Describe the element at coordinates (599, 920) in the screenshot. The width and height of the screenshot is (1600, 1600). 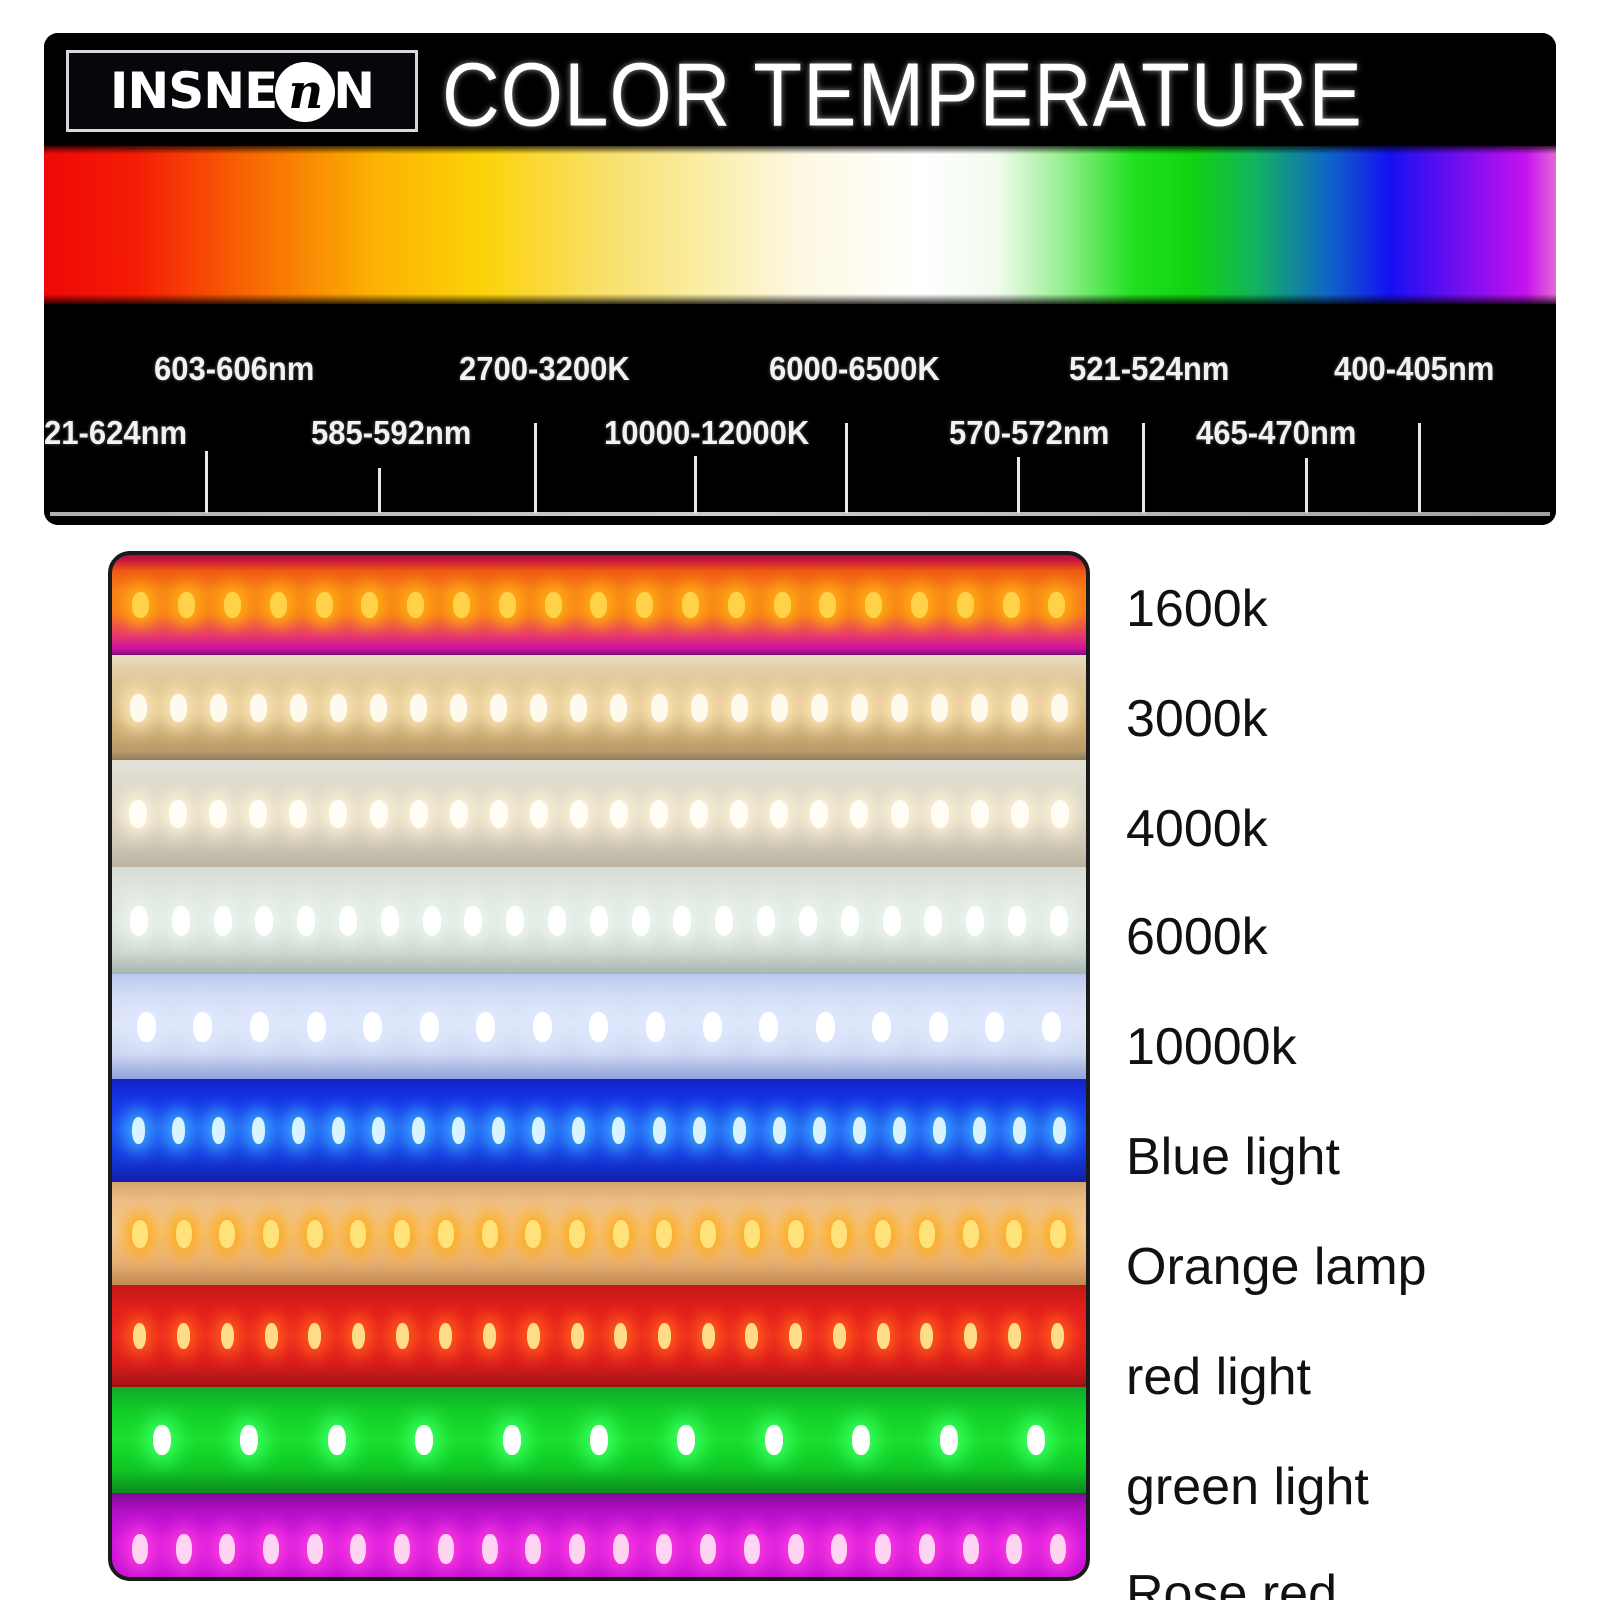
I see `led-strip-6000k` at that location.